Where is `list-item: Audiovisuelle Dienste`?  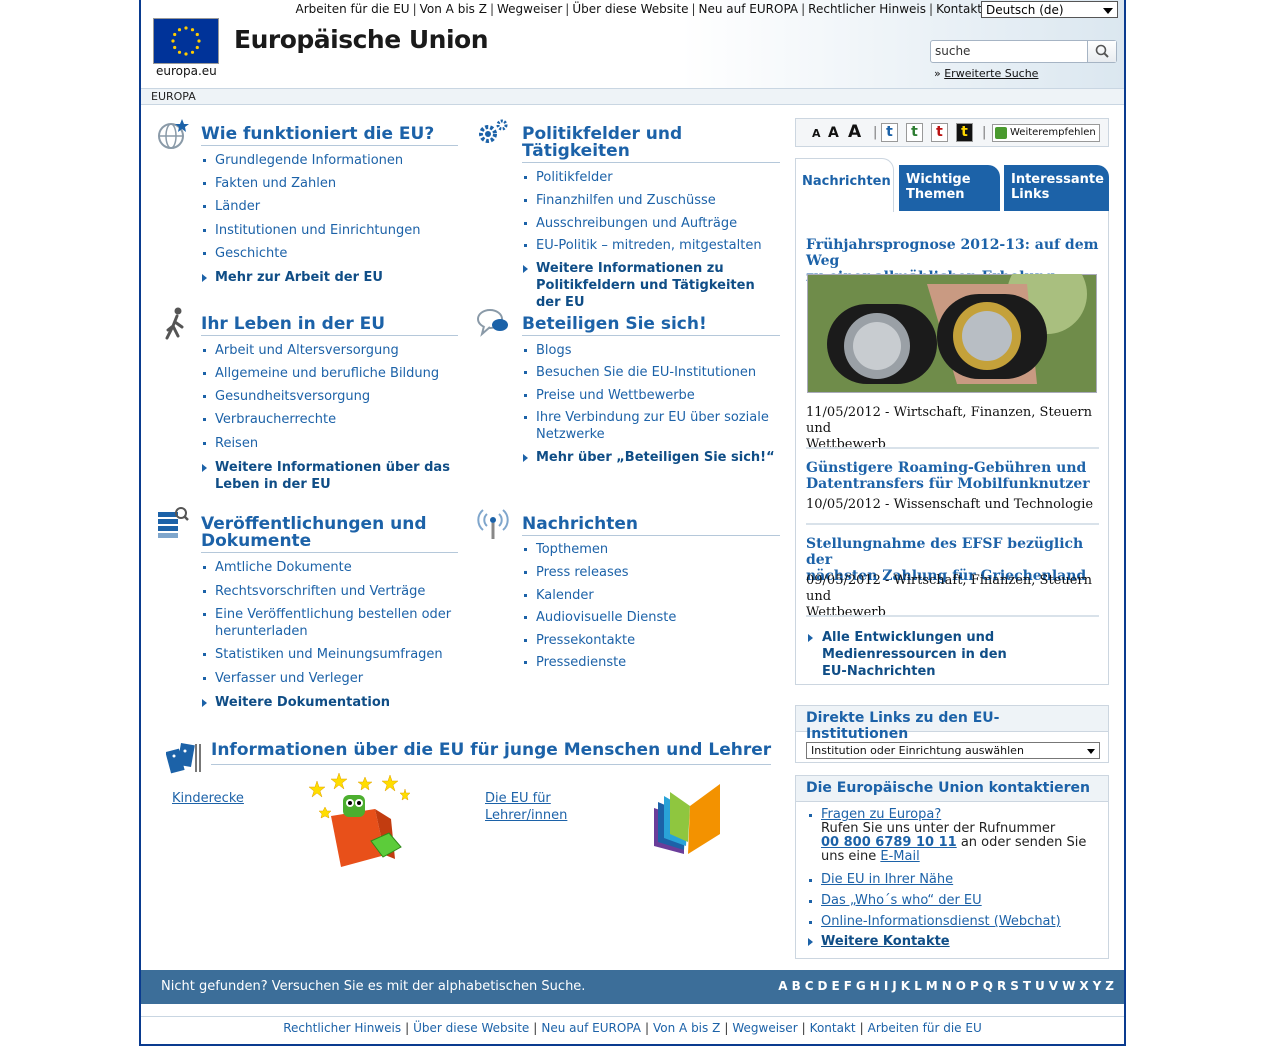
list-item: Audiovisuelle Dienste is located at coordinates (652, 617).